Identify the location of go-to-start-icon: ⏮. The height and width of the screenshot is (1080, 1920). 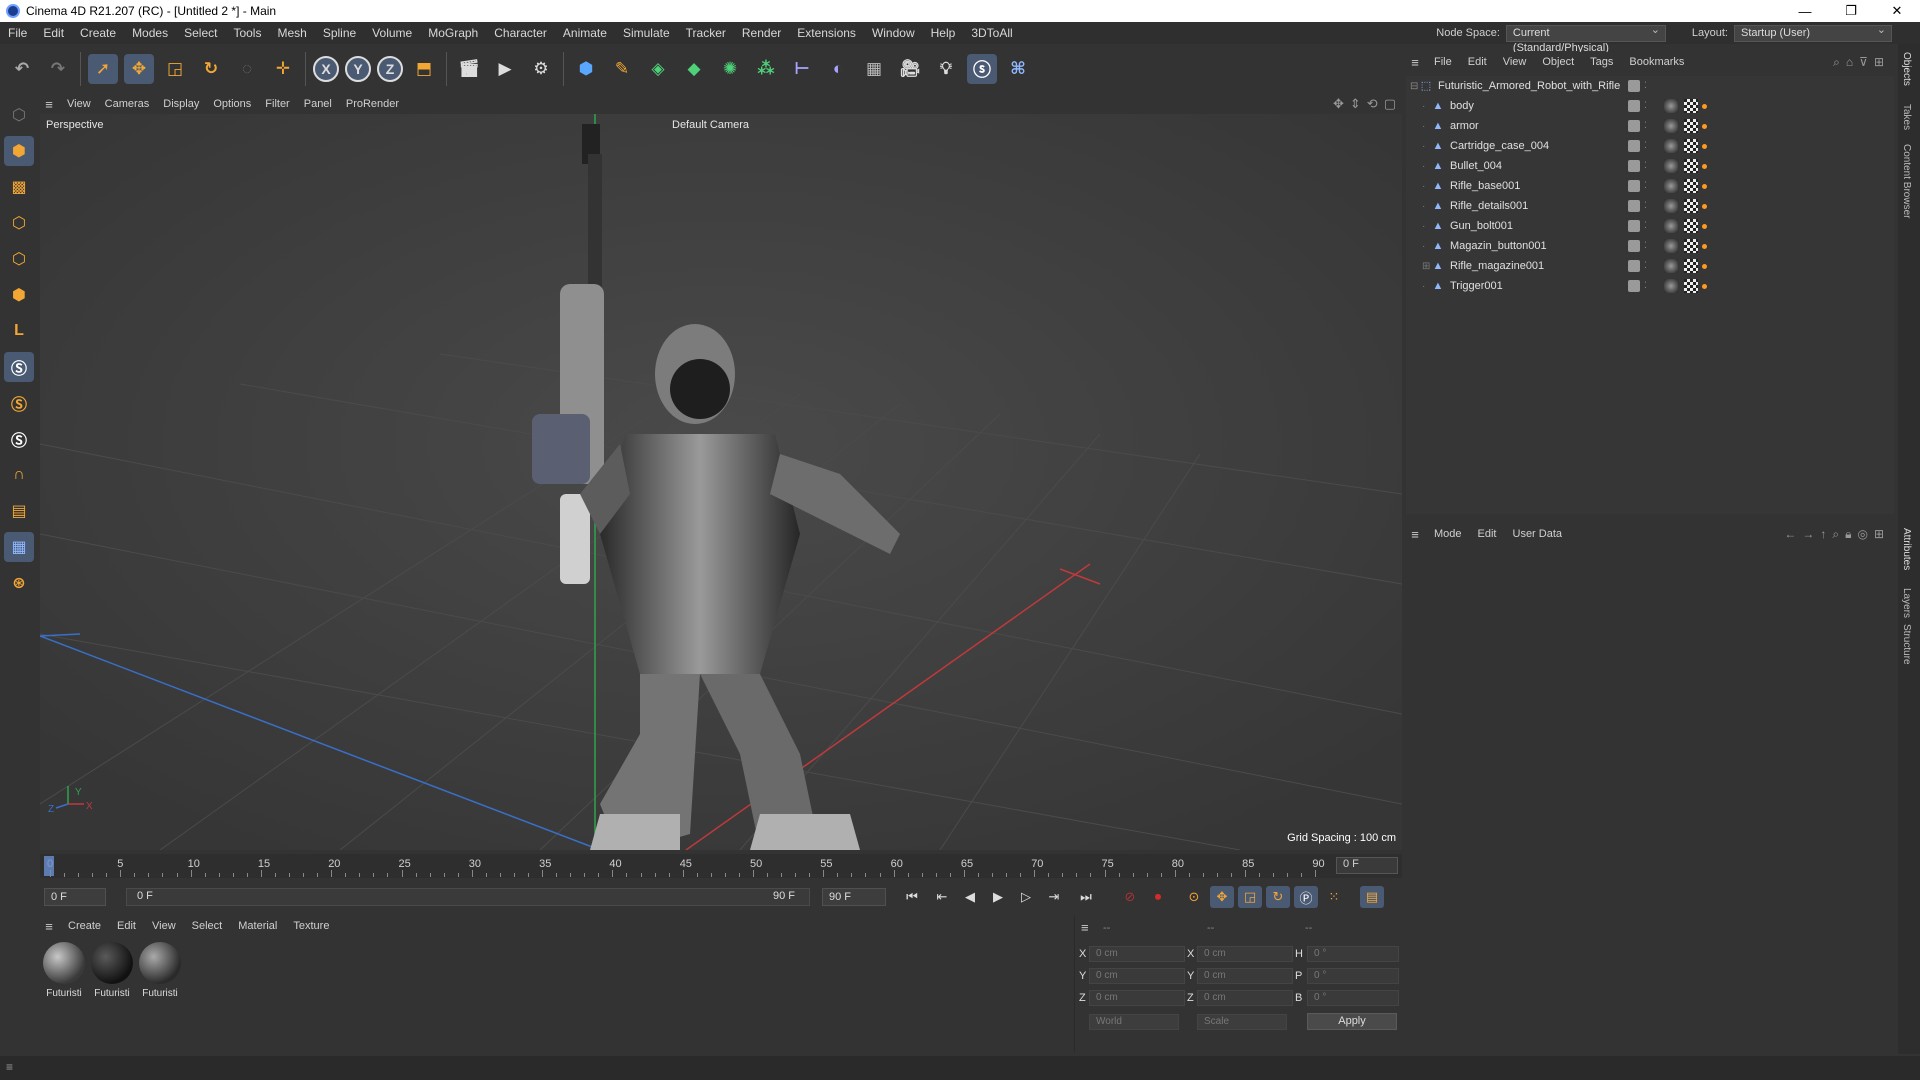
(912, 897).